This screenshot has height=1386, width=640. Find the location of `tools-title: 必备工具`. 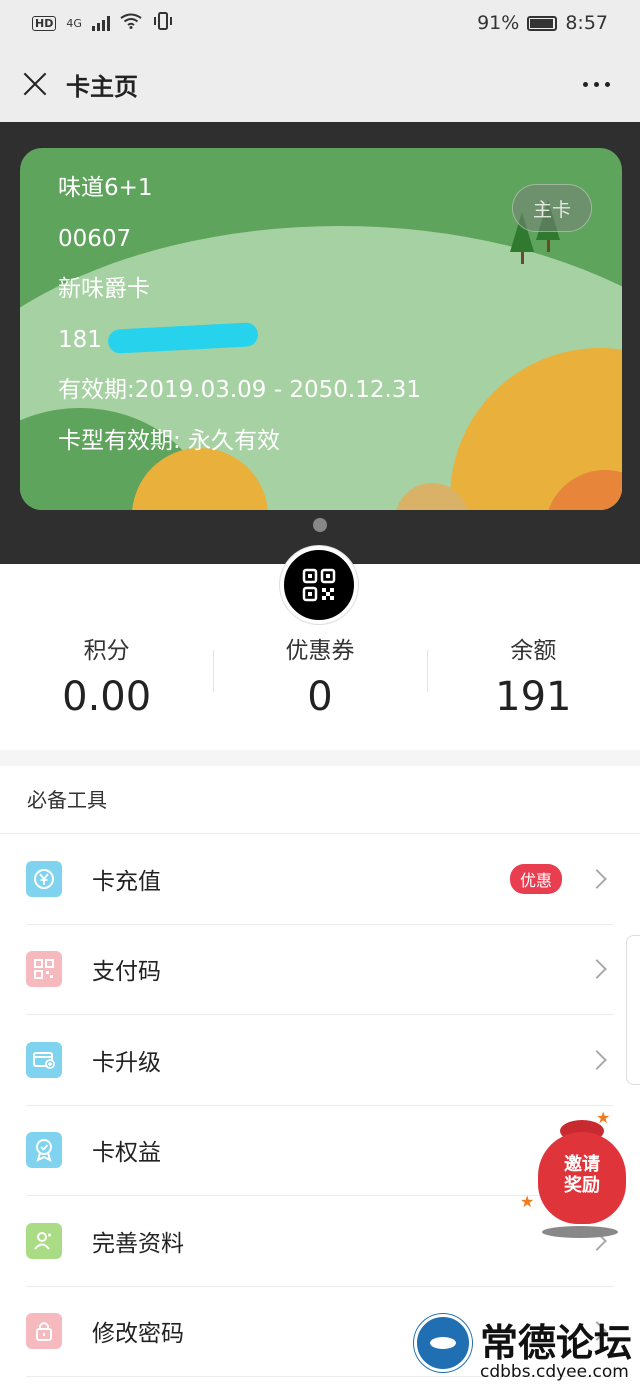

tools-title: 必备工具 is located at coordinates (320, 800).